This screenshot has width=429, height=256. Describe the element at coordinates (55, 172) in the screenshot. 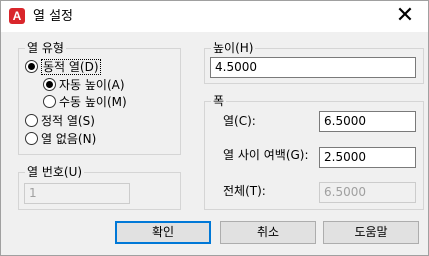

I see `column-number-legend: 열 번호(U)` at that location.